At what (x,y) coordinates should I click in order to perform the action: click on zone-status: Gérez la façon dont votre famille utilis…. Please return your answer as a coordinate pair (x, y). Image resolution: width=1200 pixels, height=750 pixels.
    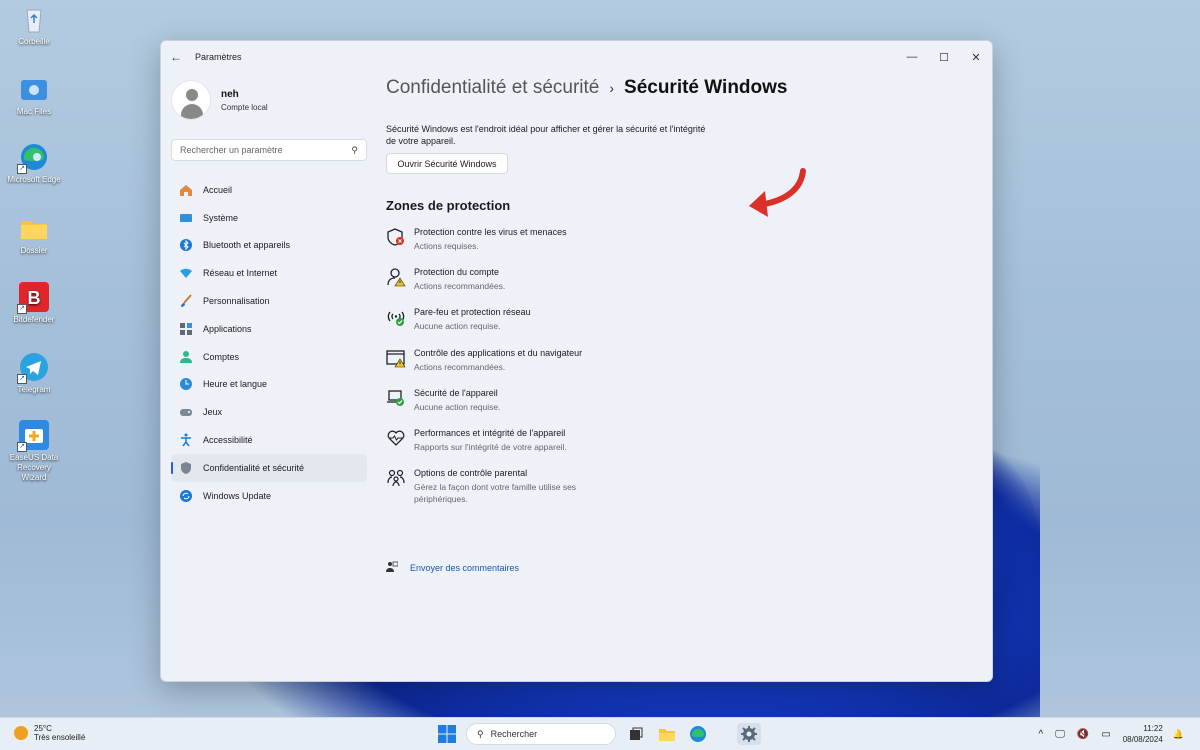
    Looking at the image, I should click on (495, 493).